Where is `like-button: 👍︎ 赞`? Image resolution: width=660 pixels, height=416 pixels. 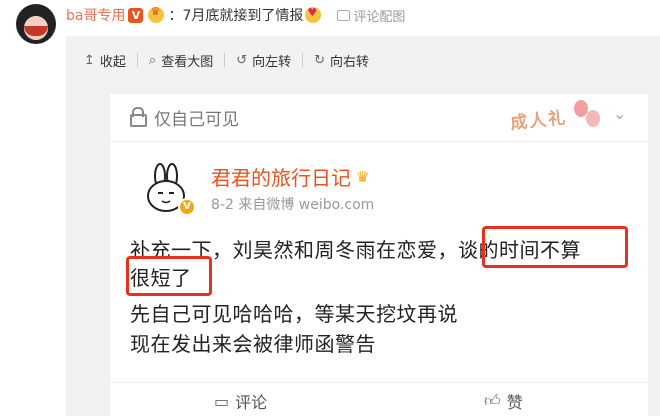 like-button: 👍︎ 赞 is located at coordinates (503, 401).